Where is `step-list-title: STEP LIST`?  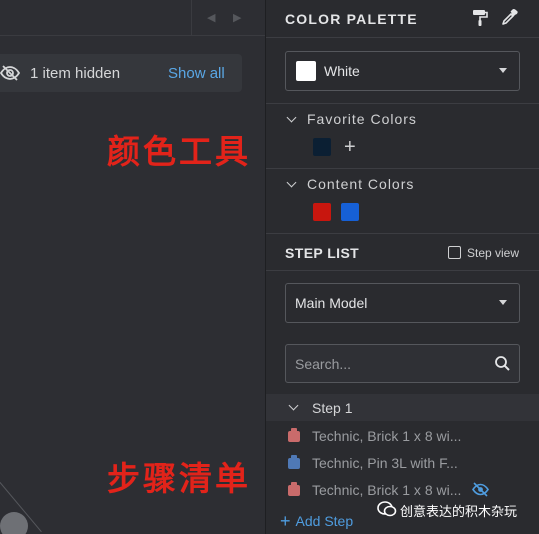 step-list-title: STEP LIST is located at coordinates (322, 253).